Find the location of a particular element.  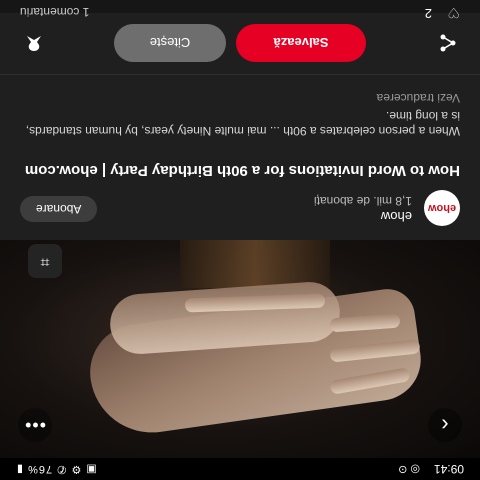

status-time: 09:41 is located at coordinates (448, 469).